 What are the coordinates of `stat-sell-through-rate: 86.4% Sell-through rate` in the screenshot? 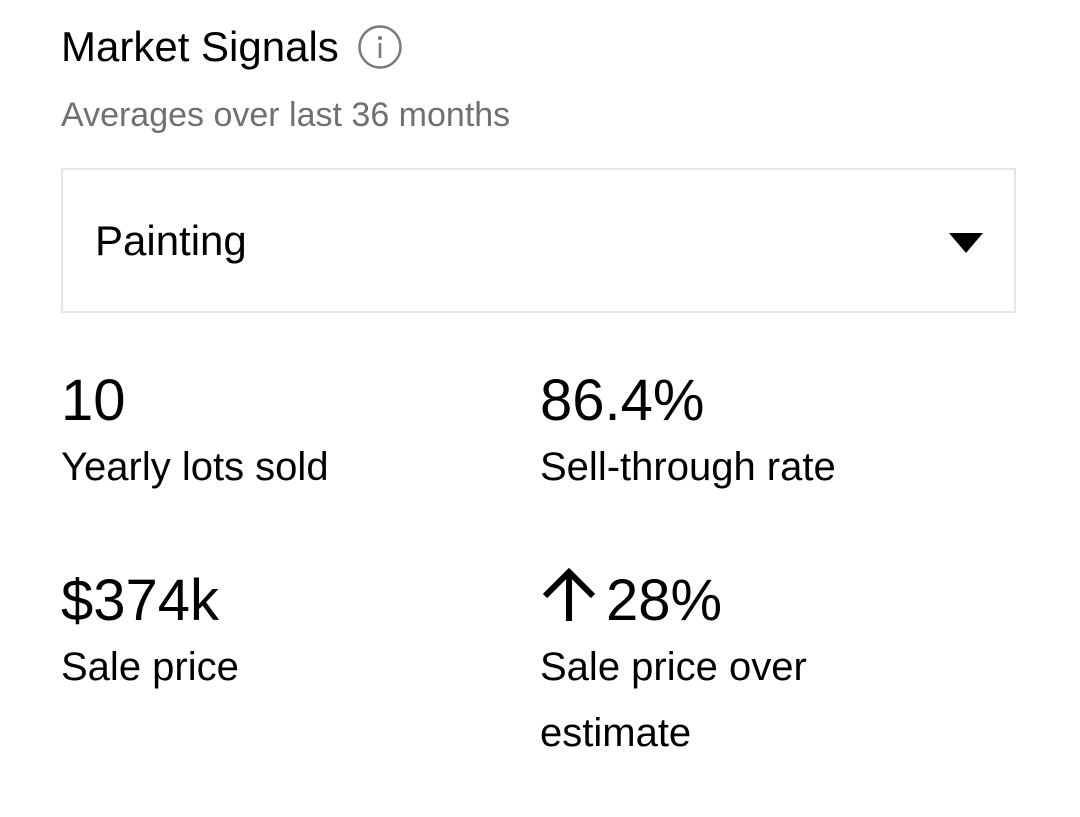 It's located at (750, 434).